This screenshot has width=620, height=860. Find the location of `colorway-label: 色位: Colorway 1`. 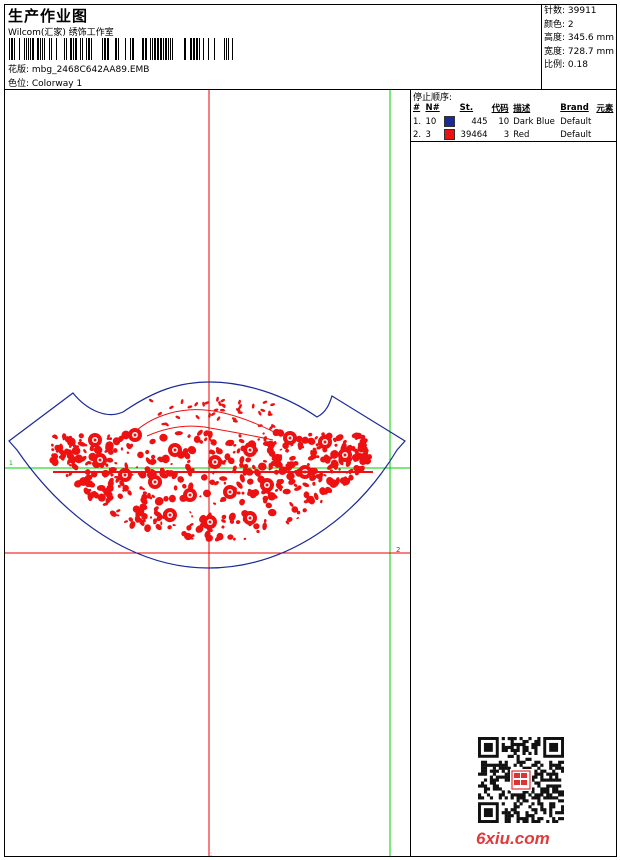

colorway-label: 色位: Colorway 1 is located at coordinates (45, 84).